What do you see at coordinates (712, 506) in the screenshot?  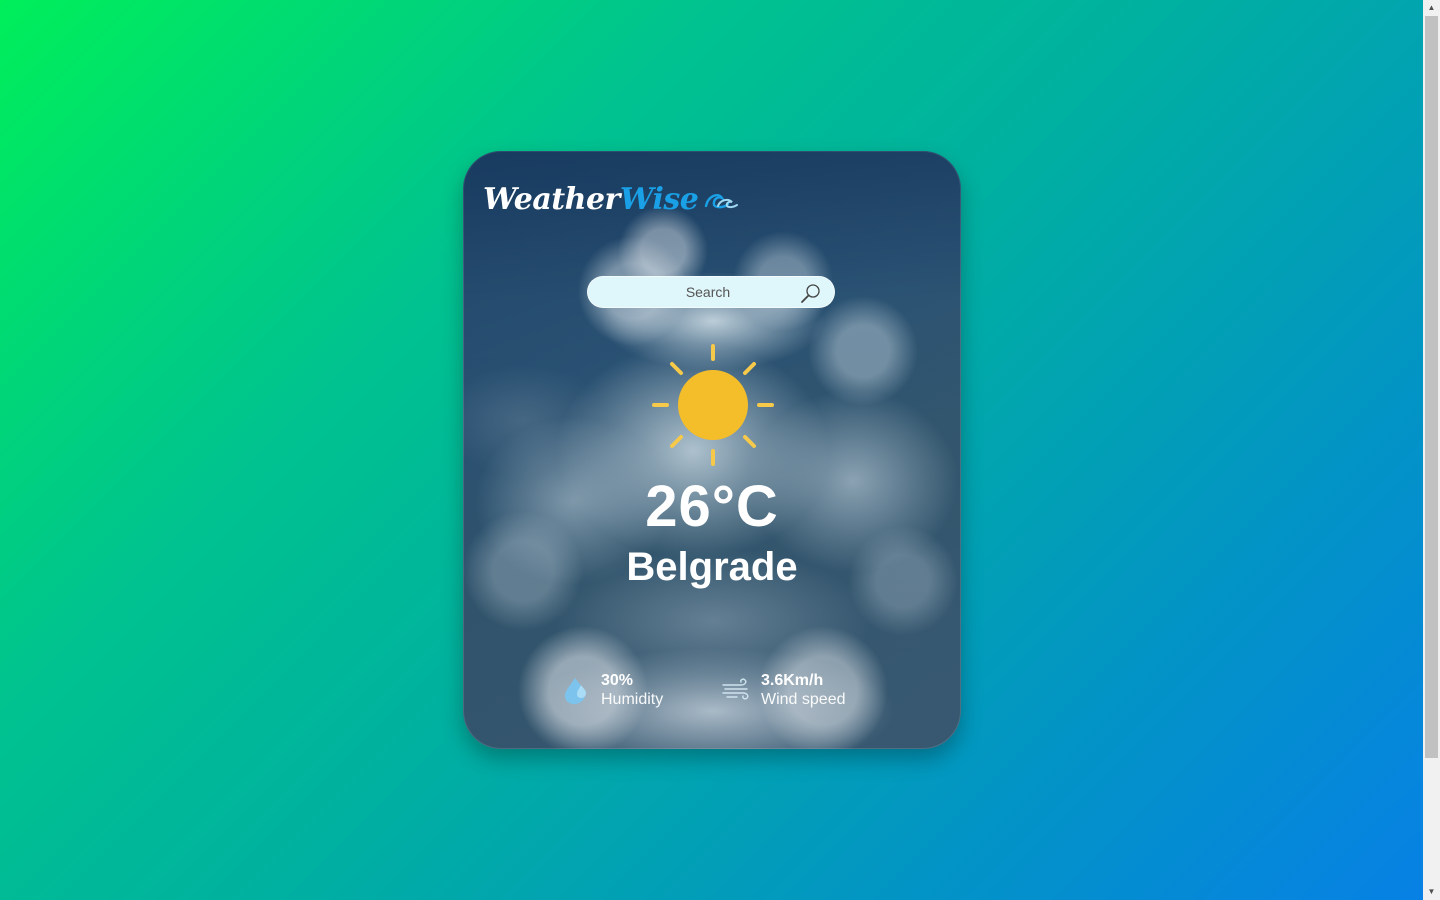 I see `temperature: 26°C` at bounding box center [712, 506].